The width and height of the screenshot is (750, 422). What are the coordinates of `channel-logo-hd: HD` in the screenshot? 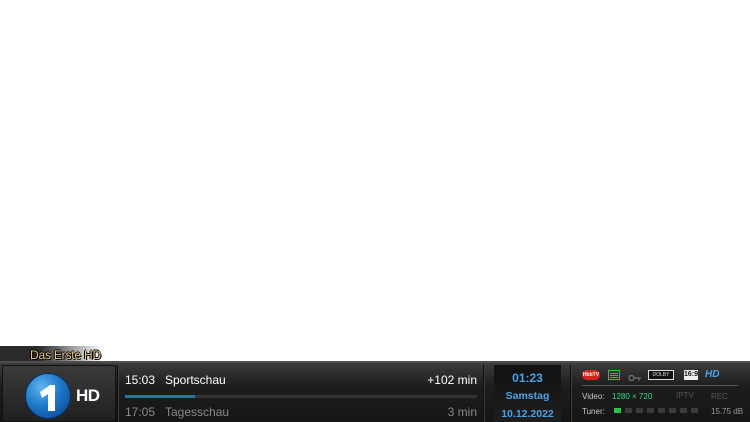 It's located at (88, 395).